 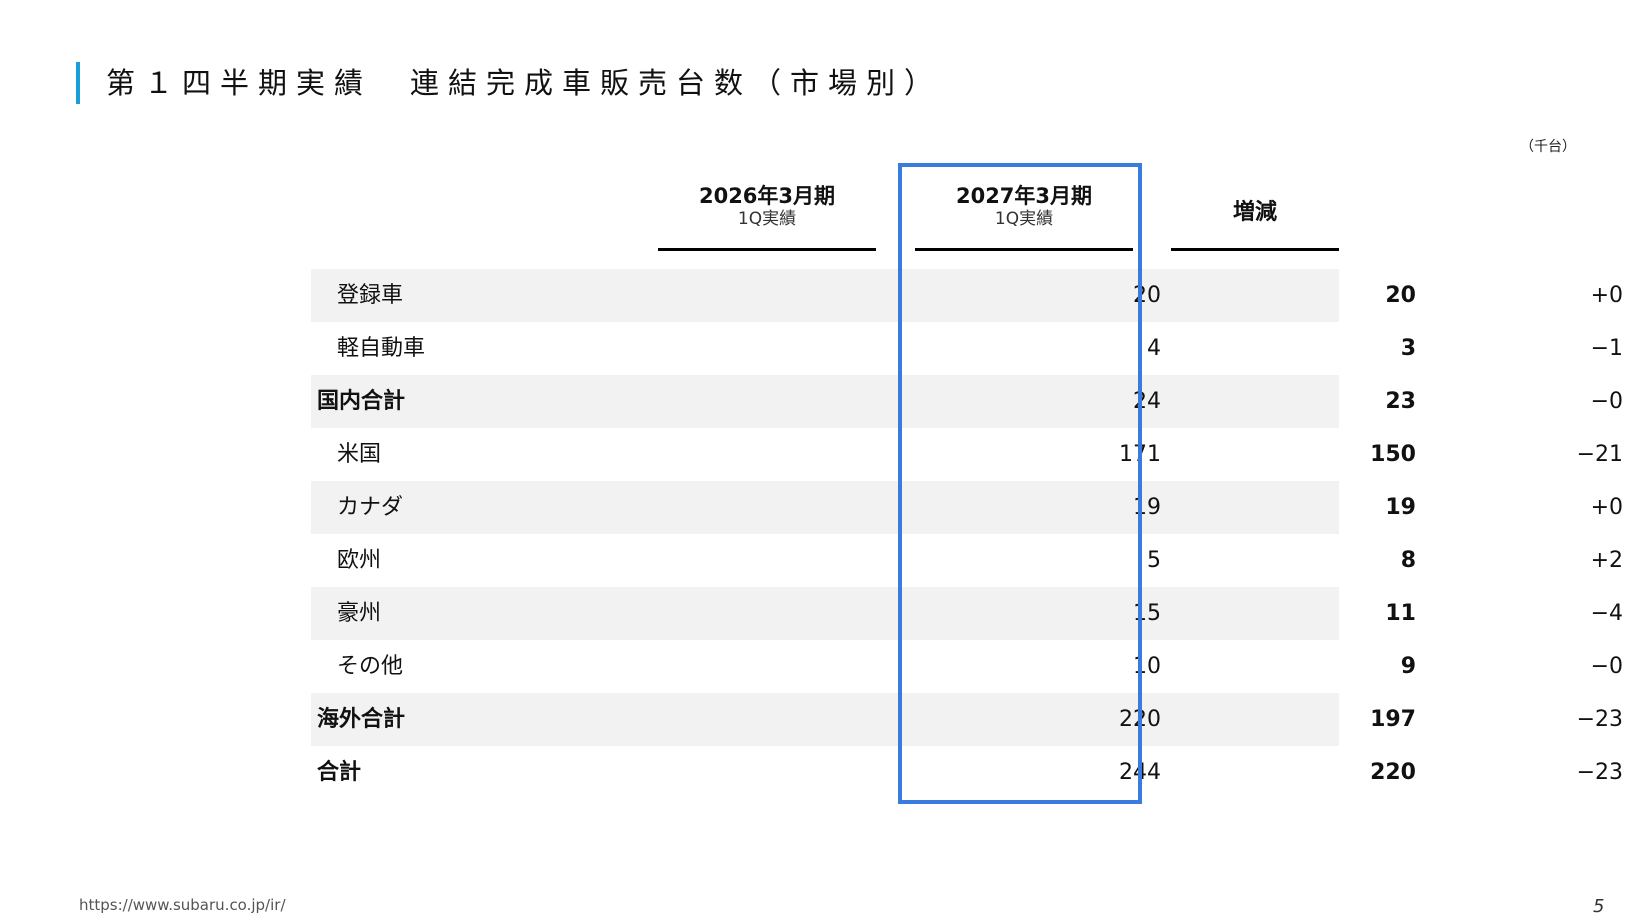 What do you see at coordinates (967, 348) in the screenshot?
I see `table-row: 軽自動車 4 3 −1` at bounding box center [967, 348].